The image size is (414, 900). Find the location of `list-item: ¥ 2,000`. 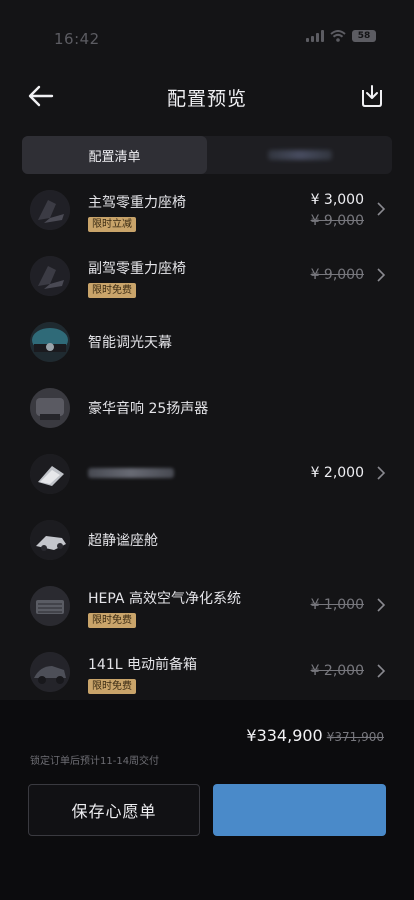

list-item: ¥ 2,000 is located at coordinates (207, 473).